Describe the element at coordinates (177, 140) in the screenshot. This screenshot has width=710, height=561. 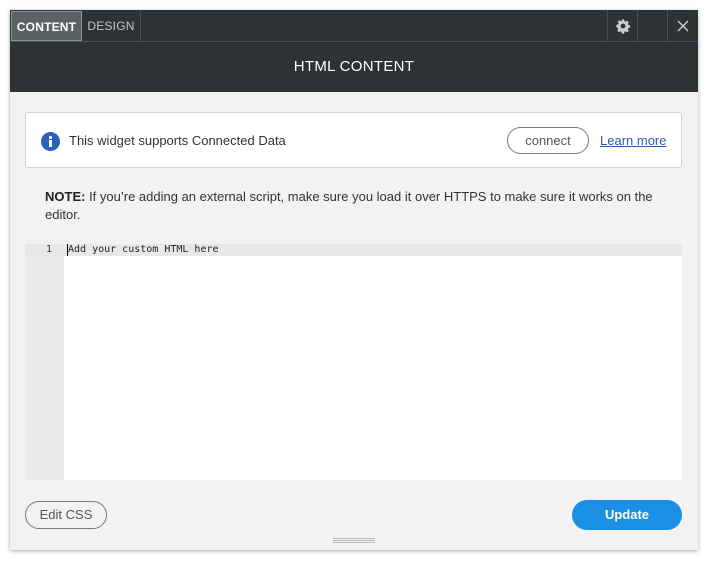
I see `connected-data-message: This widget supports Connected Data` at that location.